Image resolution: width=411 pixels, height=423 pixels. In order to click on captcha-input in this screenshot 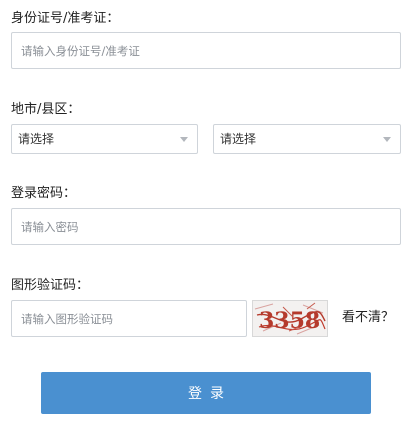, I will do `click(129, 318)`.